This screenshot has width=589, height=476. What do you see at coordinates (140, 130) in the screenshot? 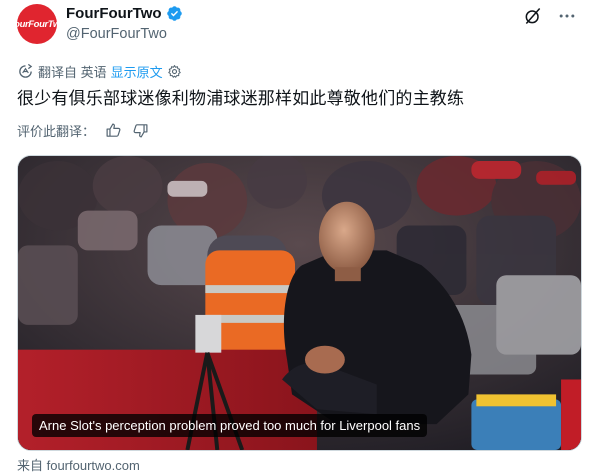
I see `thumbs-down-icon` at bounding box center [140, 130].